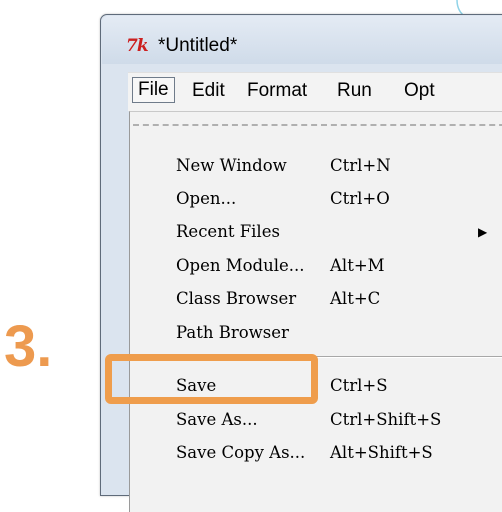 The width and height of the screenshot is (502, 512). What do you see at coordinates (357, 265) in the screenshot?
I see `menu-item-shortcut: Alt+M` at bounding box center [357, 265].